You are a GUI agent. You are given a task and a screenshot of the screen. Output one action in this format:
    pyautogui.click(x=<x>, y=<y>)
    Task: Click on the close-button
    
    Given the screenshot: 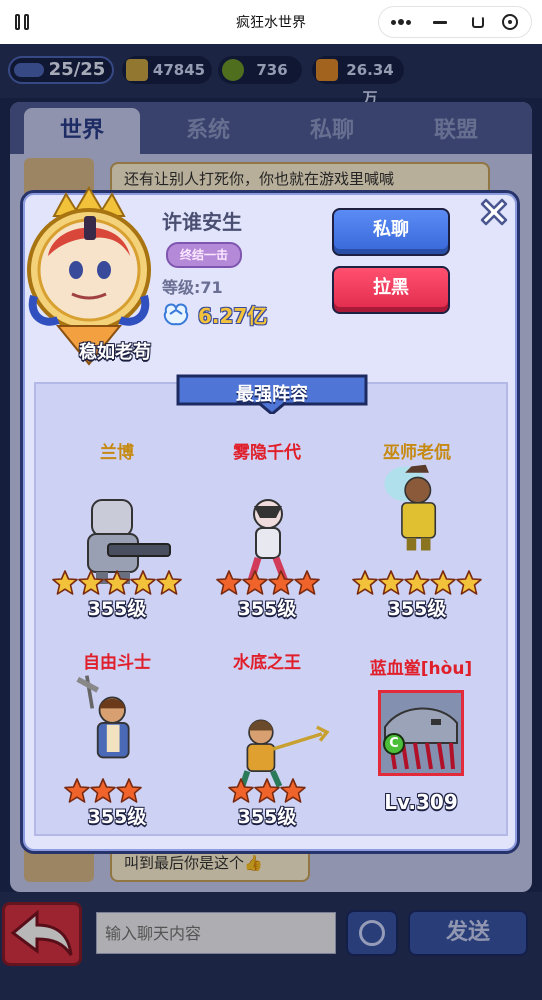 What is the action you would take?
    pyautogui.click(x=494, y=212)
    